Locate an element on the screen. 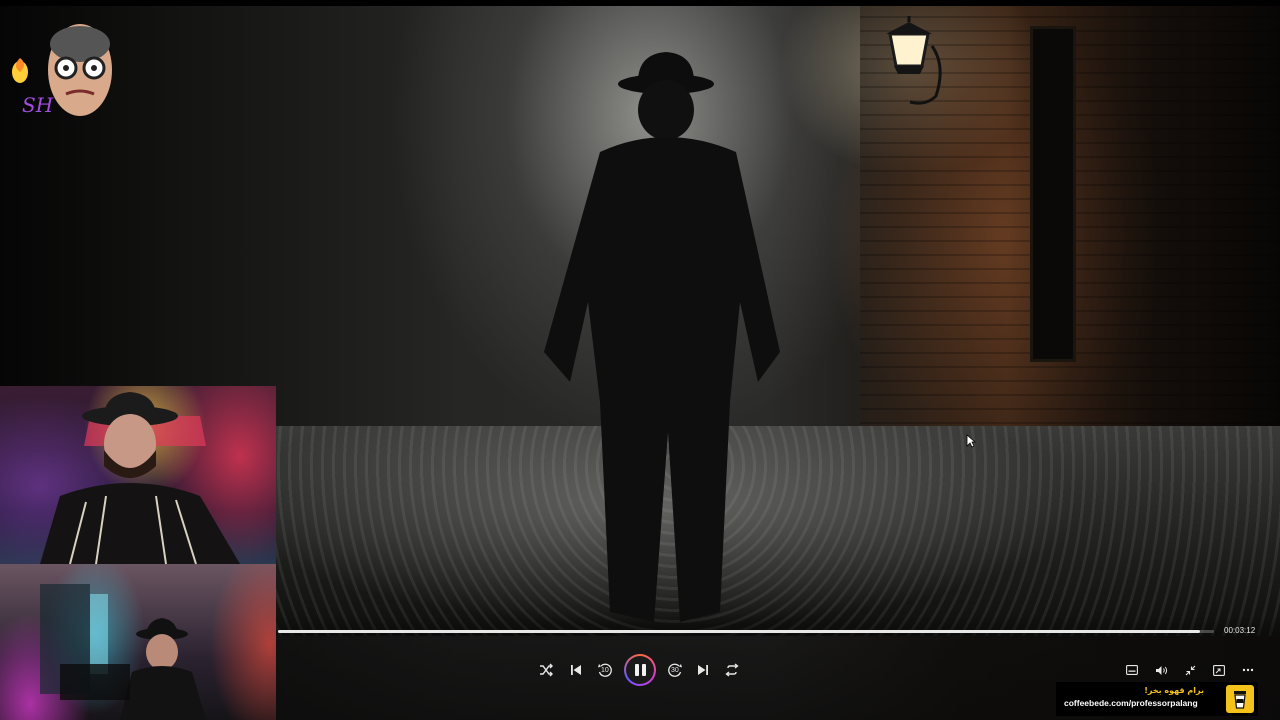 The width and height of the screenshot is (1280, 720). channel-avatar-logo: SH is located at coordinates (62, 70).